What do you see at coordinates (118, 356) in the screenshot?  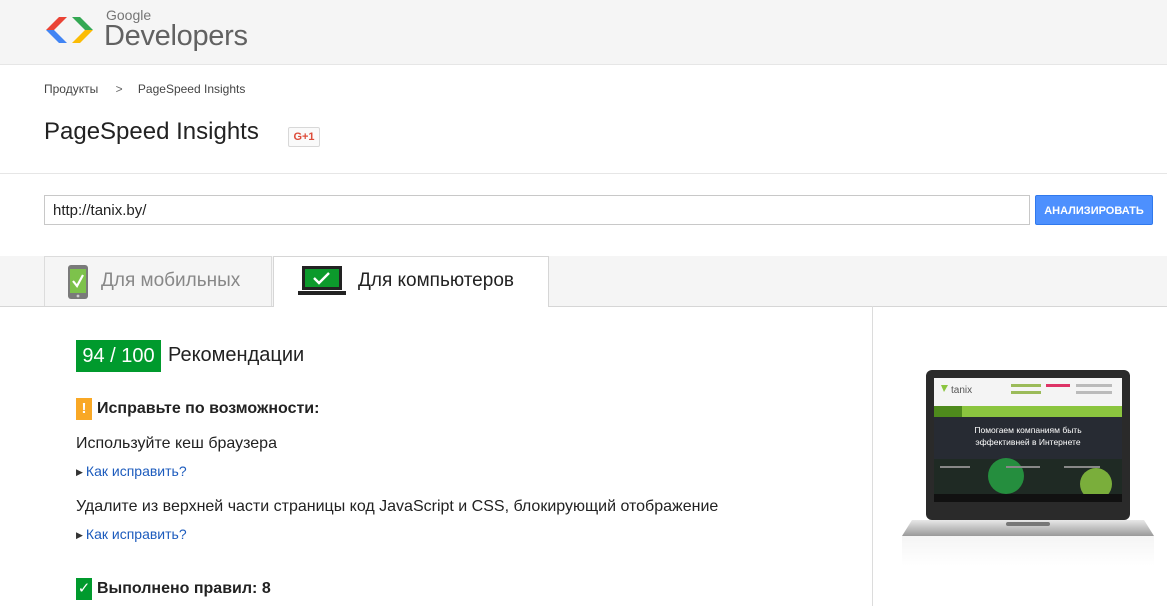 I see `score-badge: 94 / 100` at bounding box center [118, 356].